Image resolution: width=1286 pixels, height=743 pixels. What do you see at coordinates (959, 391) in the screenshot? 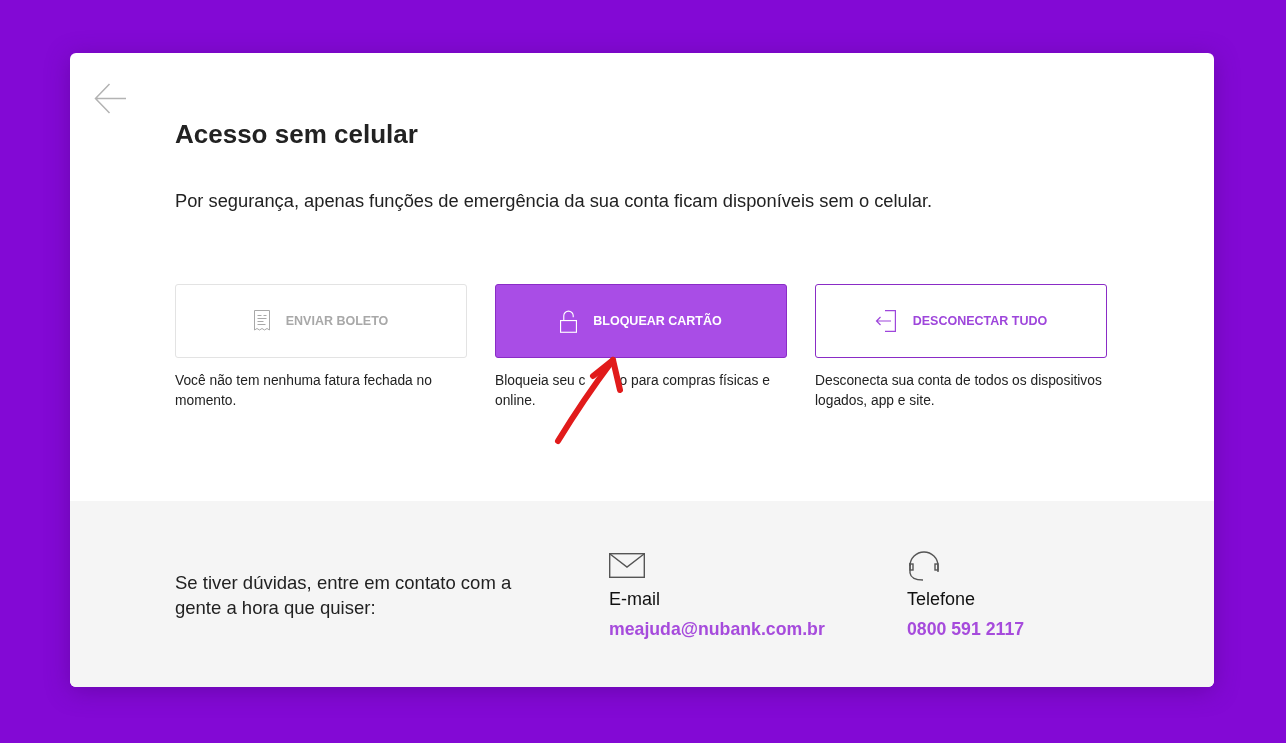
I see `action-description: Desconecta sua conta de todos os dispositivos logados, app e site.` at bounding box center [959, 391].